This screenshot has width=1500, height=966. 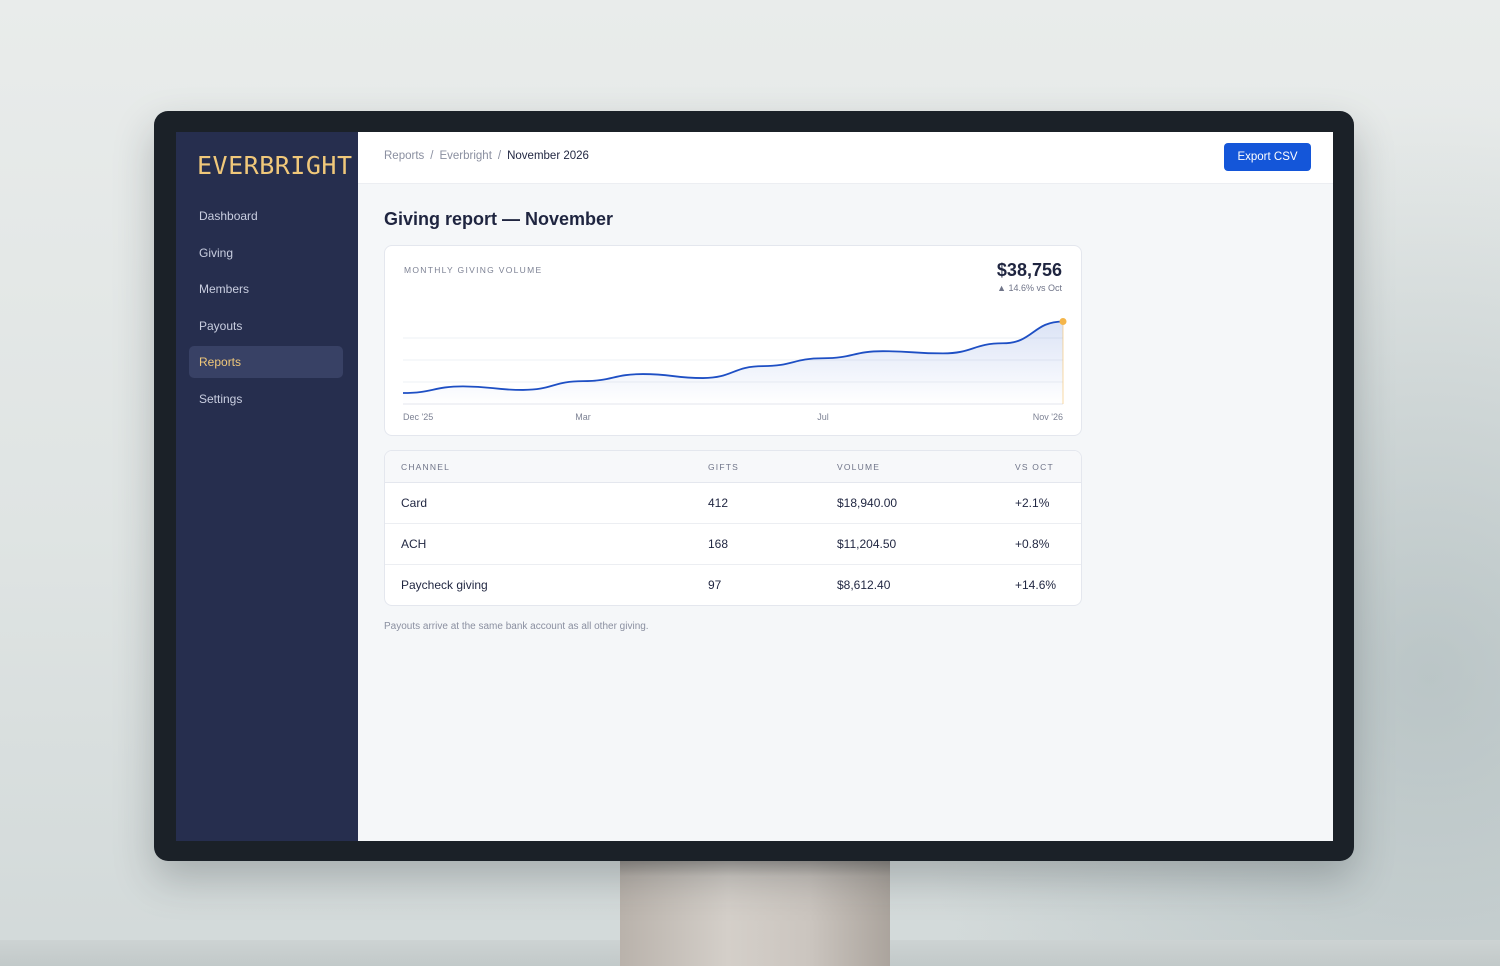 What do you see at coordinates (864, 585) in the screenshot?
I see `cell-volume: $8,612.40` at bounding box center [864, 585].